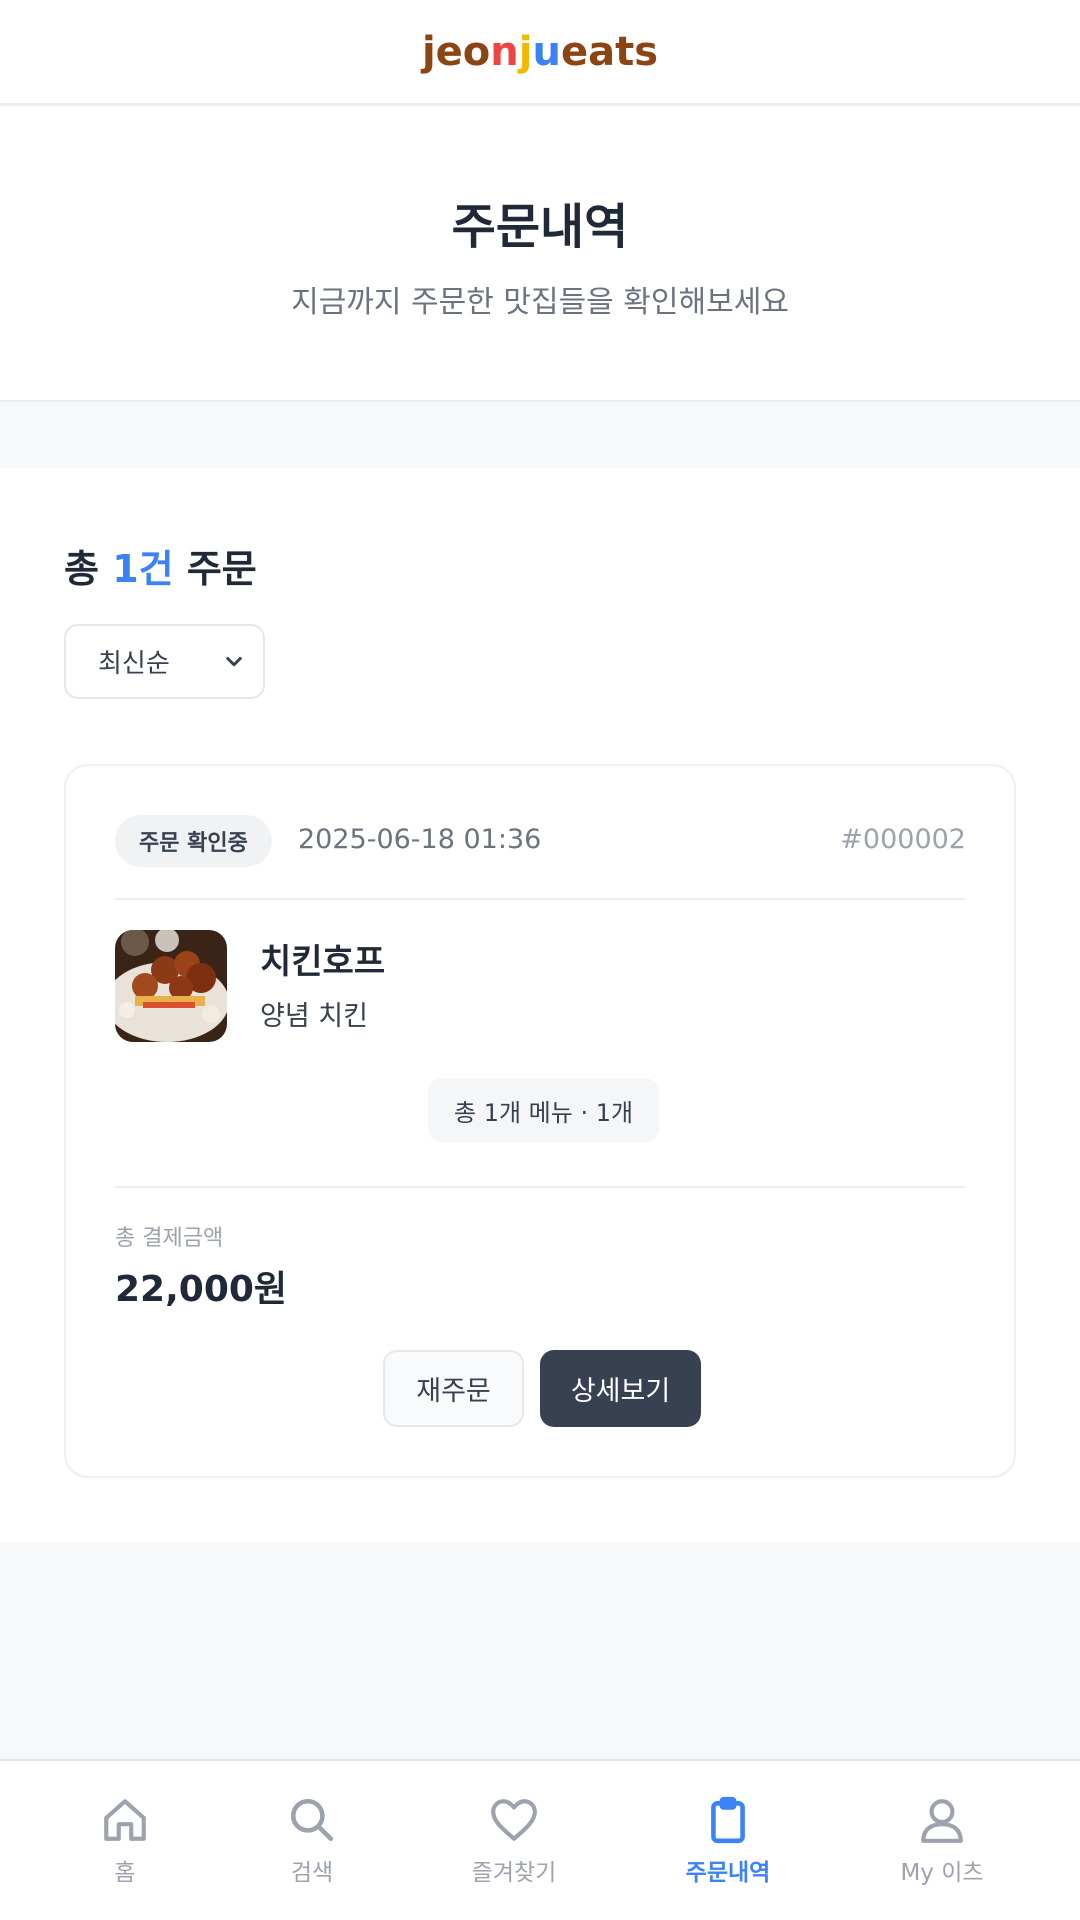 This screenshot has height=1920, width=1080. What do you see at coordinates (903, 839) in the screenshot?
I see `order-number: #000002` at bounding box center [903, 839].